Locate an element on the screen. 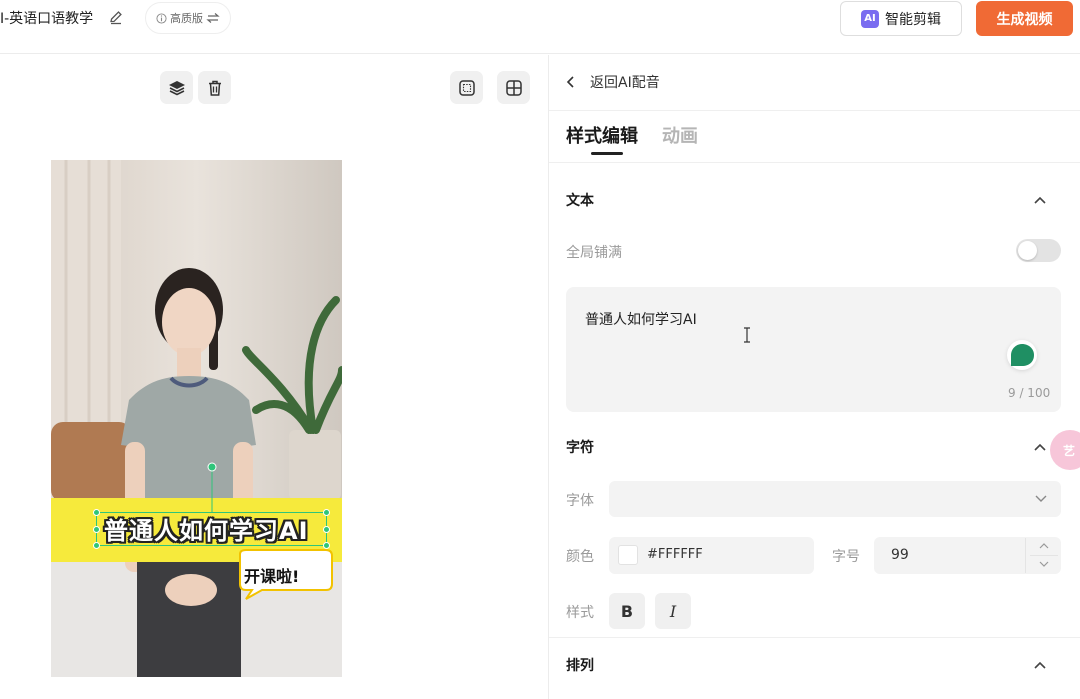 The height and width of the screenshot is (699, 1080). layout-icon is located at coordinates (513, 87).